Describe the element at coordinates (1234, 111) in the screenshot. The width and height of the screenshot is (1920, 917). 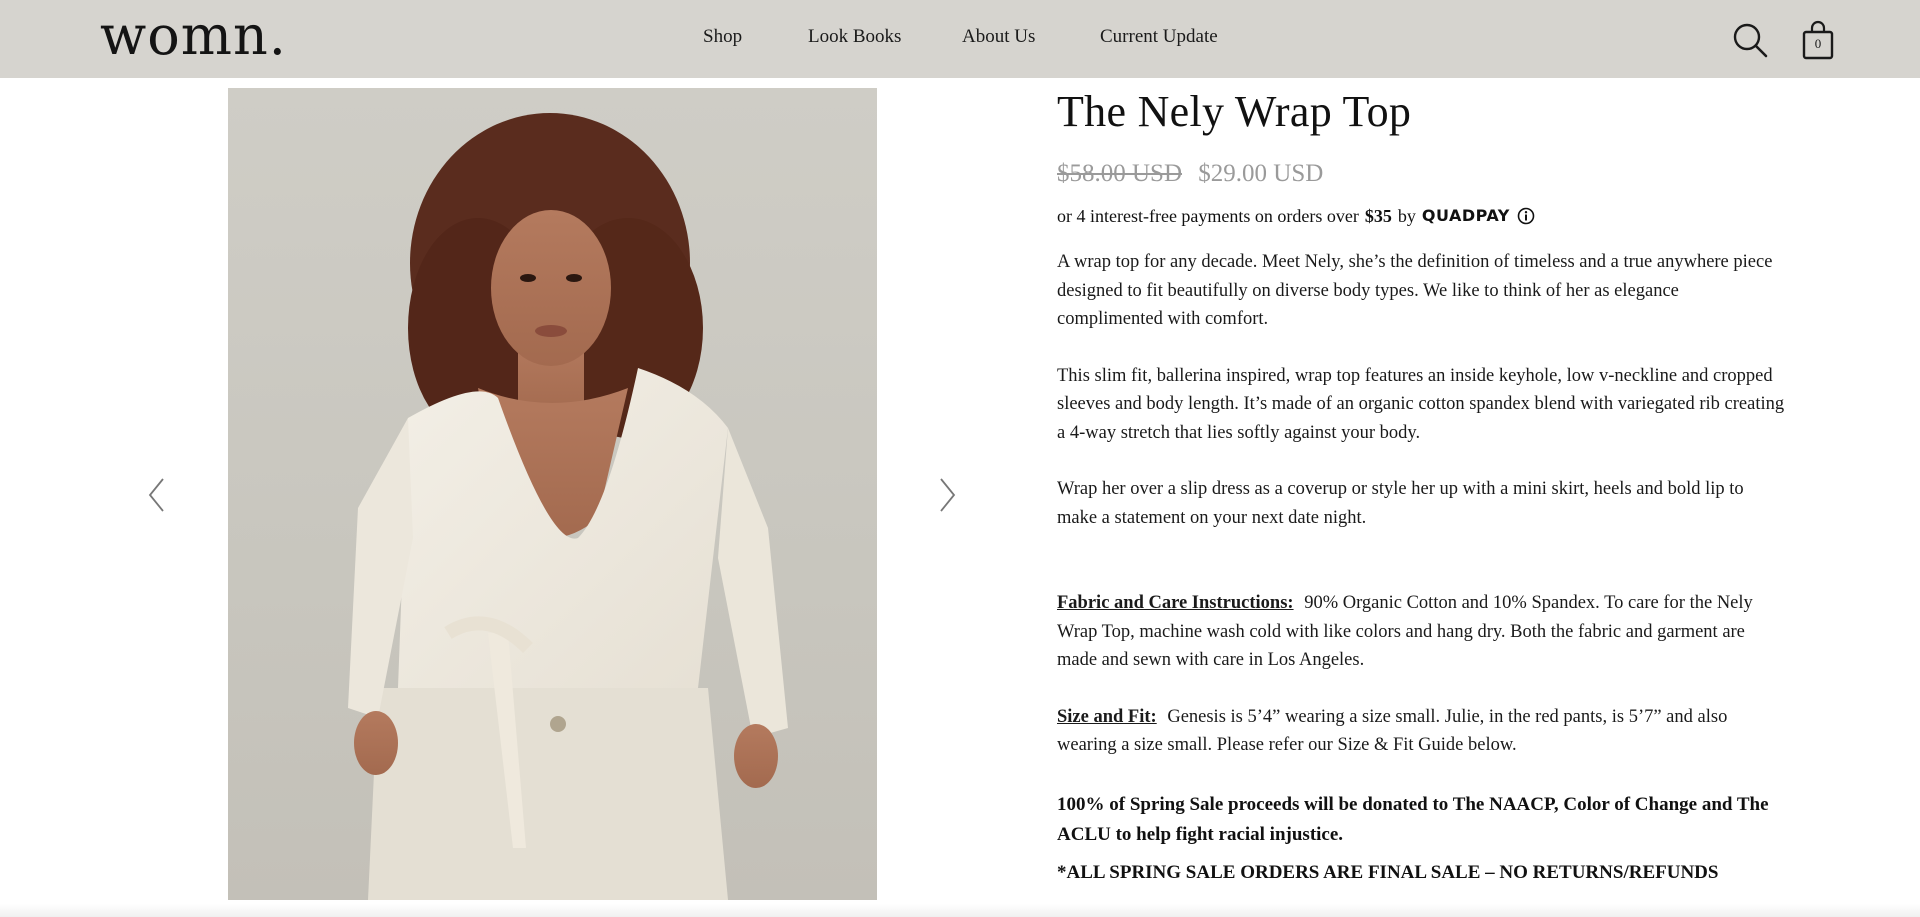
I see `product-title: The Nely Wrap Top` at that location.